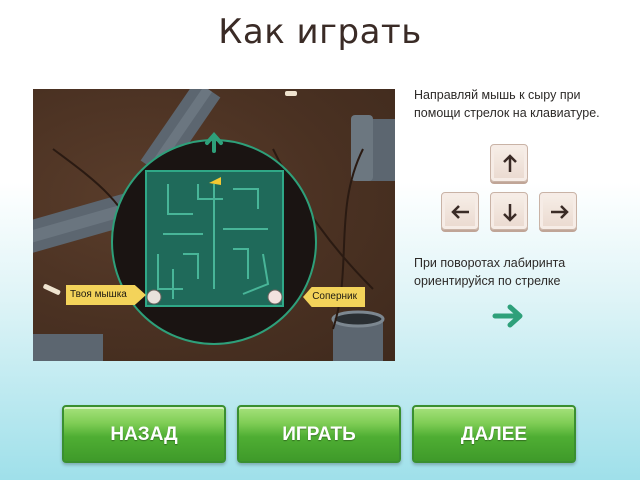 Image resolution: width=640 pixels, height=480 pixels. Describe the element at coordinates (494, 434) in the screenshot. I see `next-button: ДАЛЕЕ` at that location.